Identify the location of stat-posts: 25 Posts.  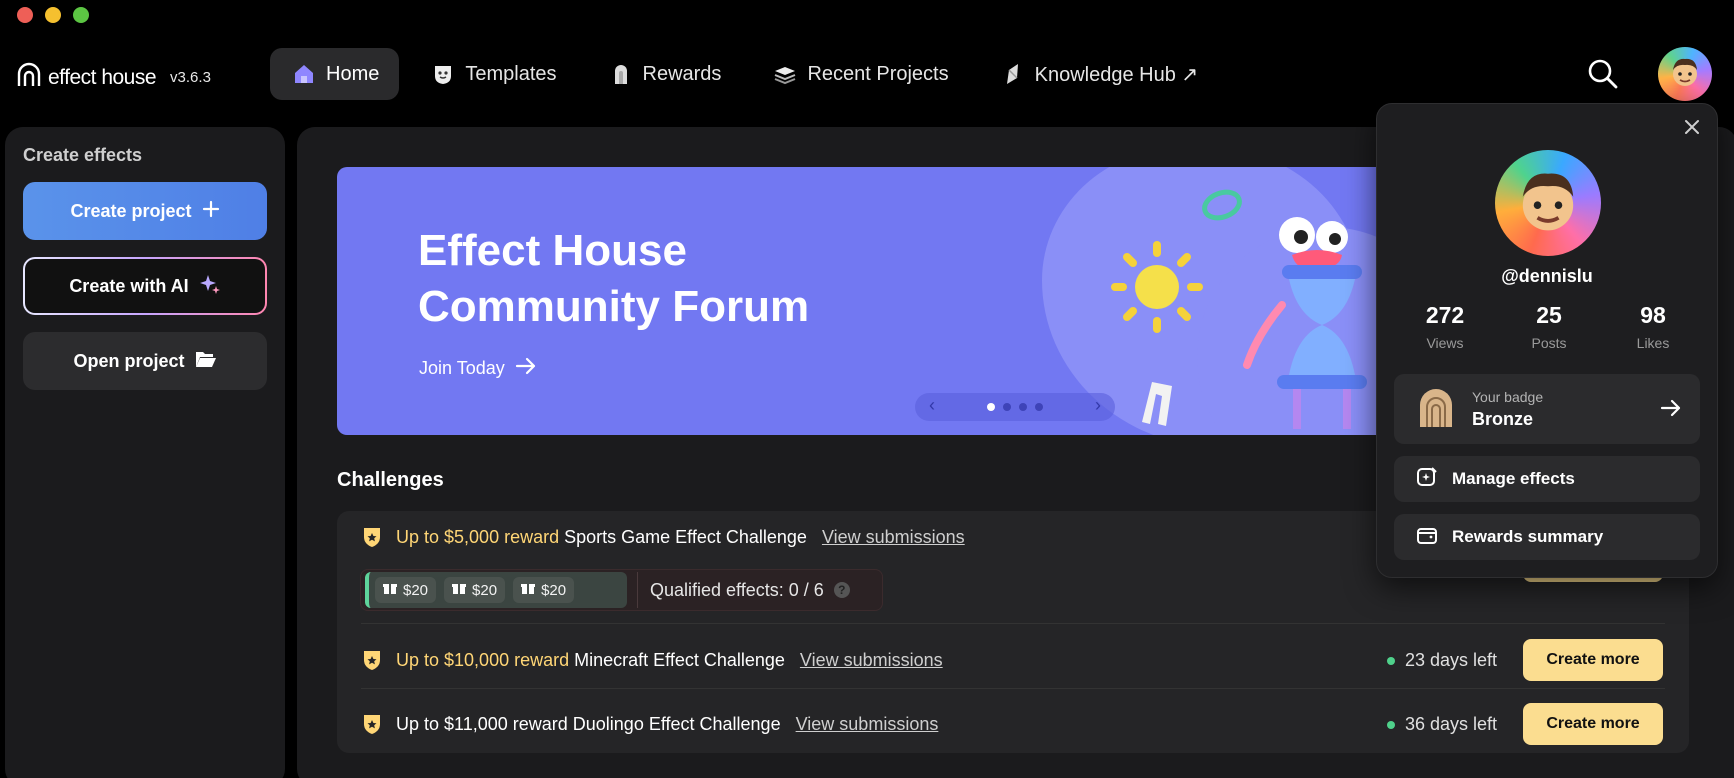
(1549, 326).